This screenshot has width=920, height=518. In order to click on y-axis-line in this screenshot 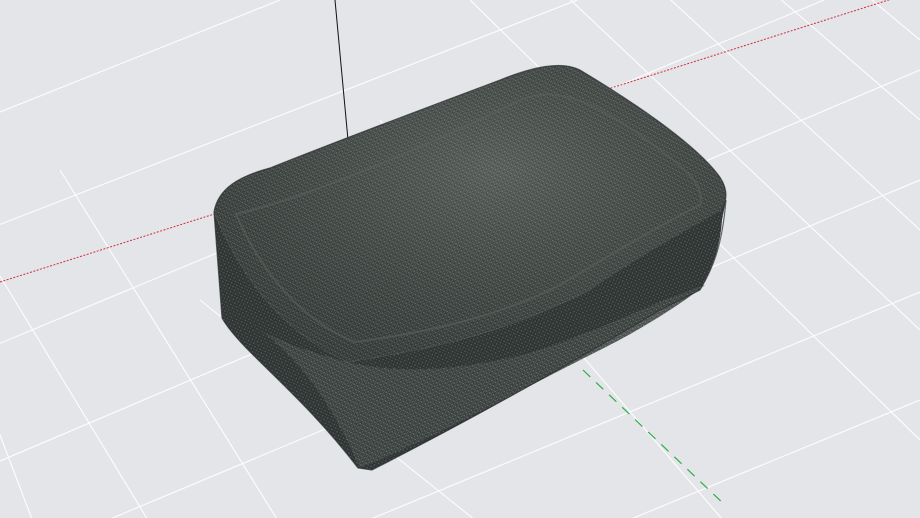, I will do `click(654, 438)`.